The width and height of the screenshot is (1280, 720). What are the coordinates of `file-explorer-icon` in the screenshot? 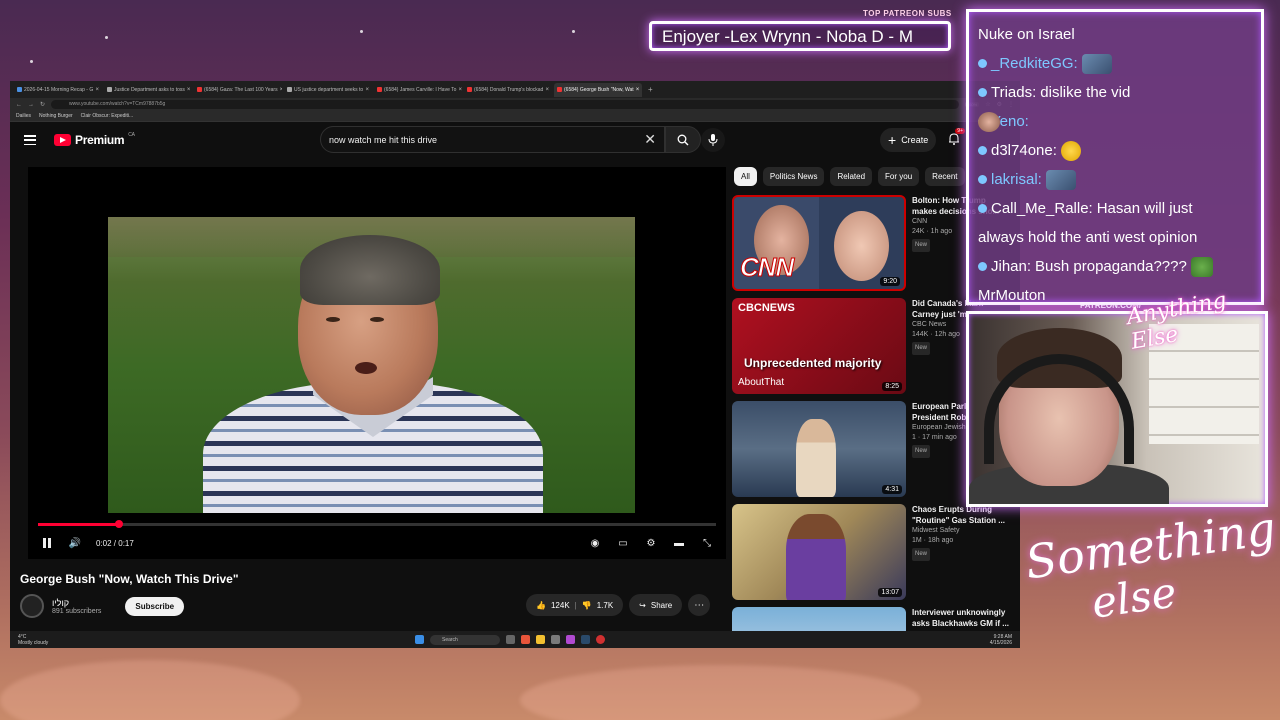 It's located at (540, 639).